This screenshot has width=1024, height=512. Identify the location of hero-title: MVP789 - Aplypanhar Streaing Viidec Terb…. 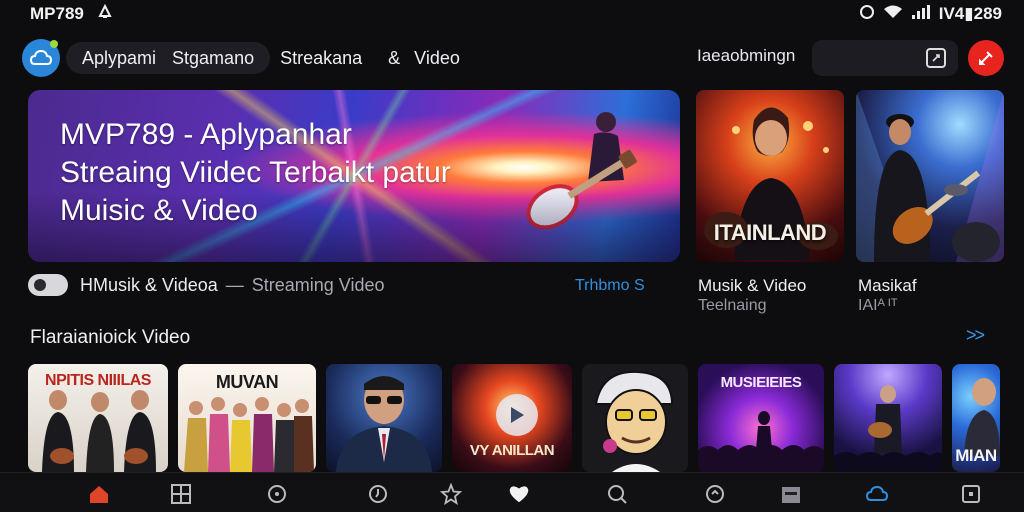
(255, 173).